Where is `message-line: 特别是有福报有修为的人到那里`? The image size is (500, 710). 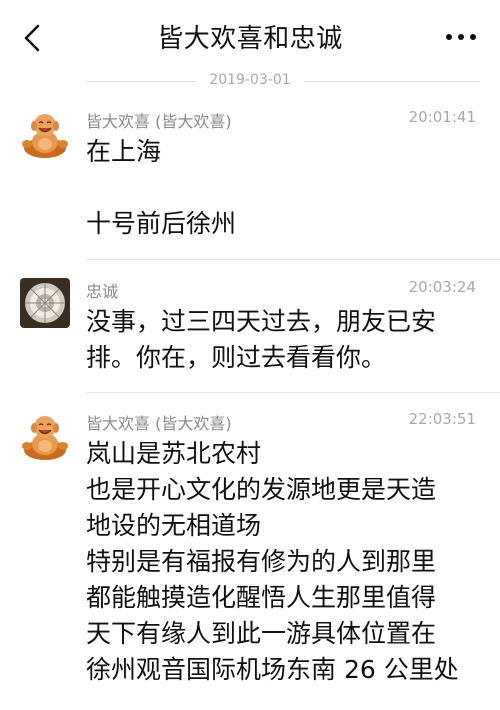 message-line: 特别是有福报有修为的人到那里 is located at coordinates (261, 561).